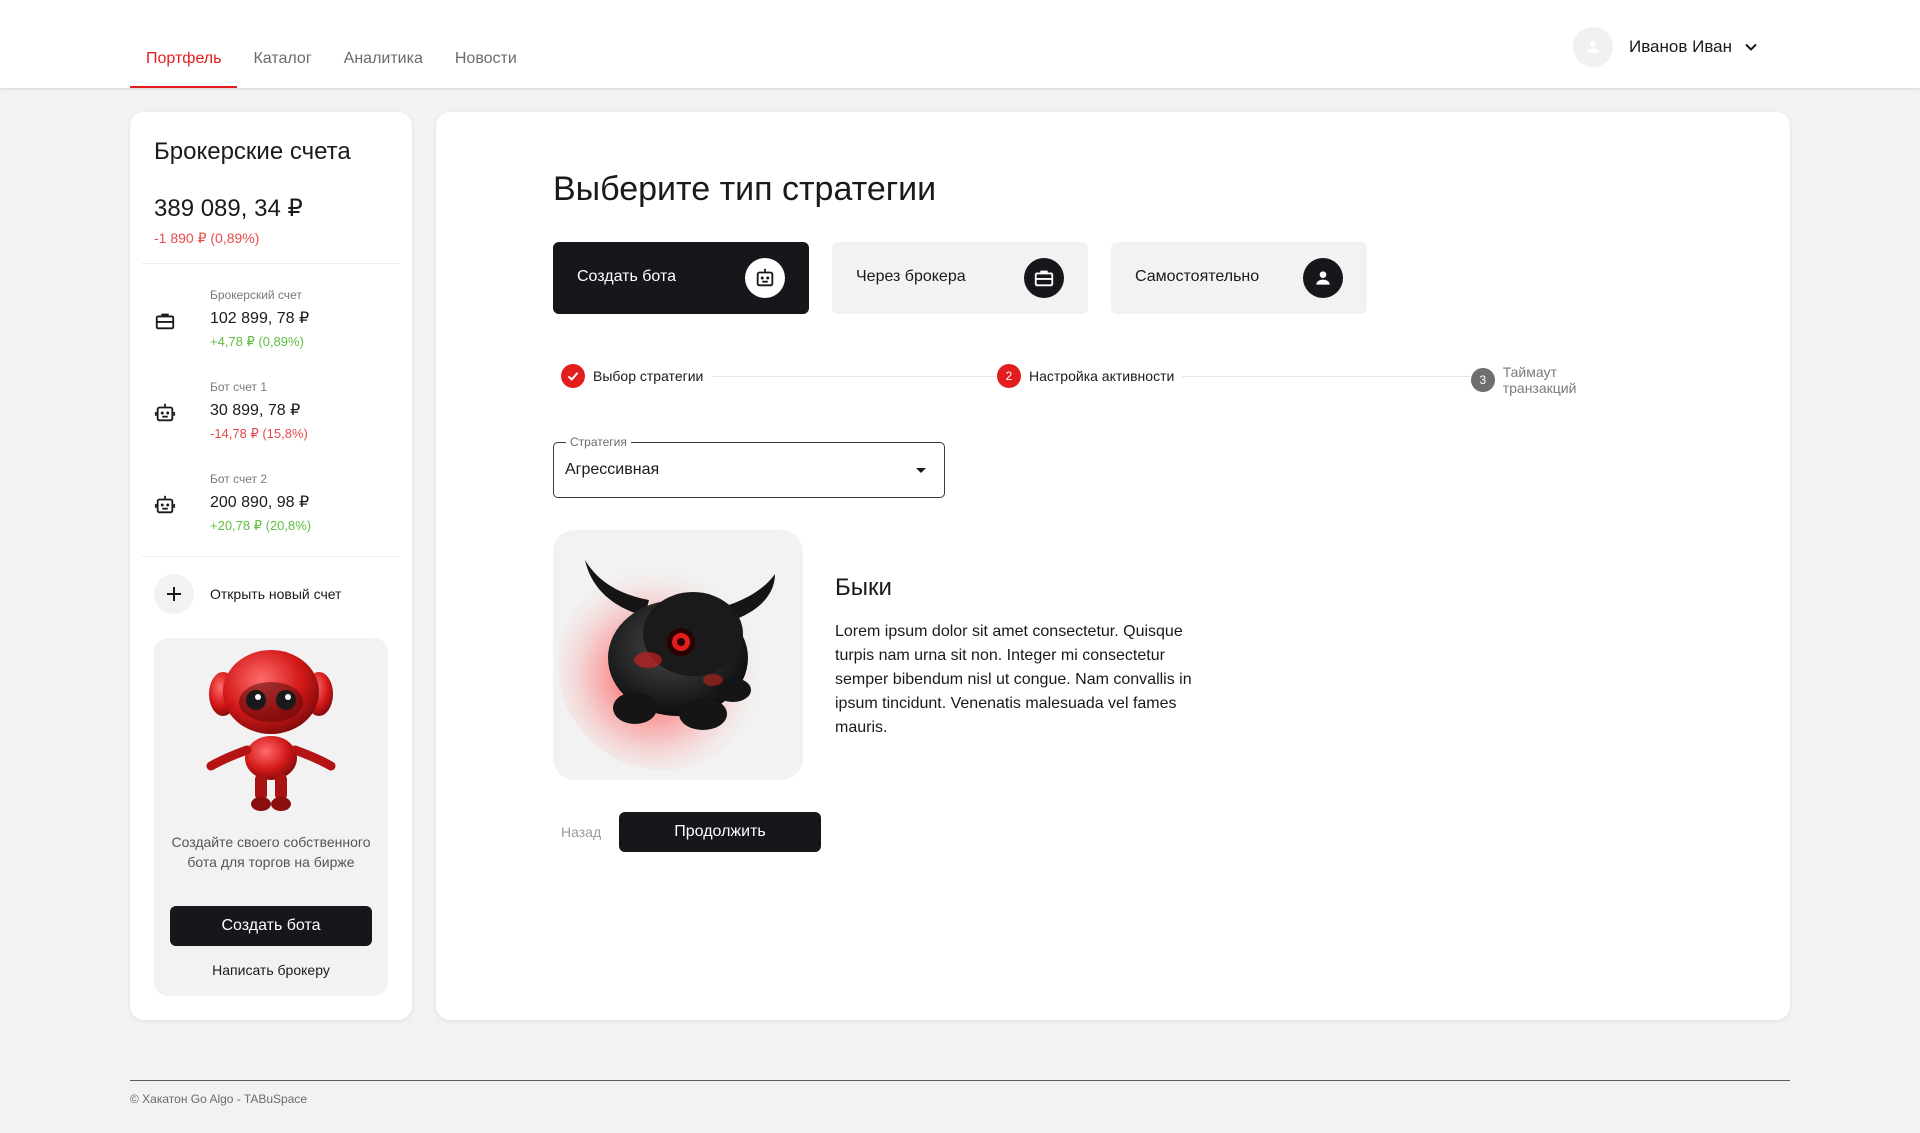  Describe the element at coordinates (261, 525) in the screenshot. I see `account-change: +20,78 ₽ (20,8%)` at that location.